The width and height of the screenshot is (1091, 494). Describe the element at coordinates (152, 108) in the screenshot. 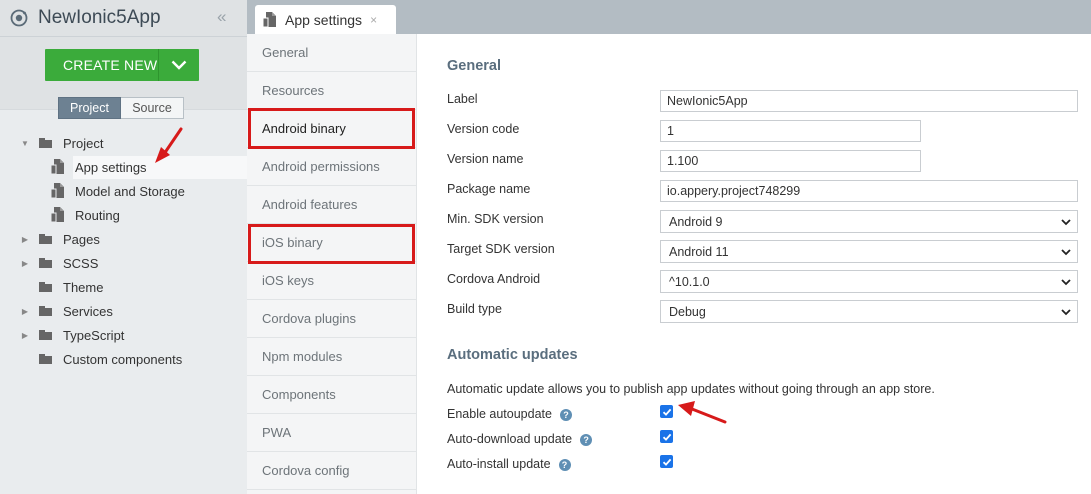

I see `source-view-button: Source` at that location.